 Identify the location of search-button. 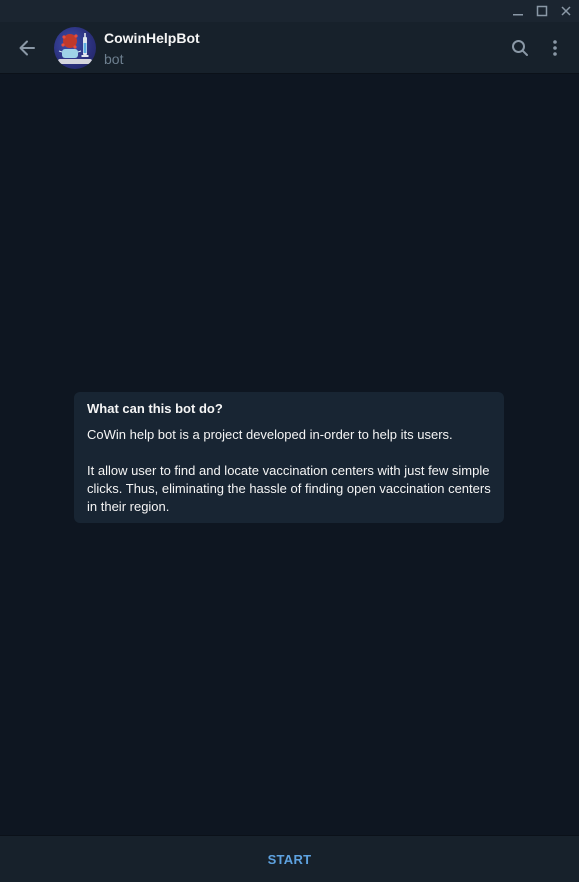
(520, 48).